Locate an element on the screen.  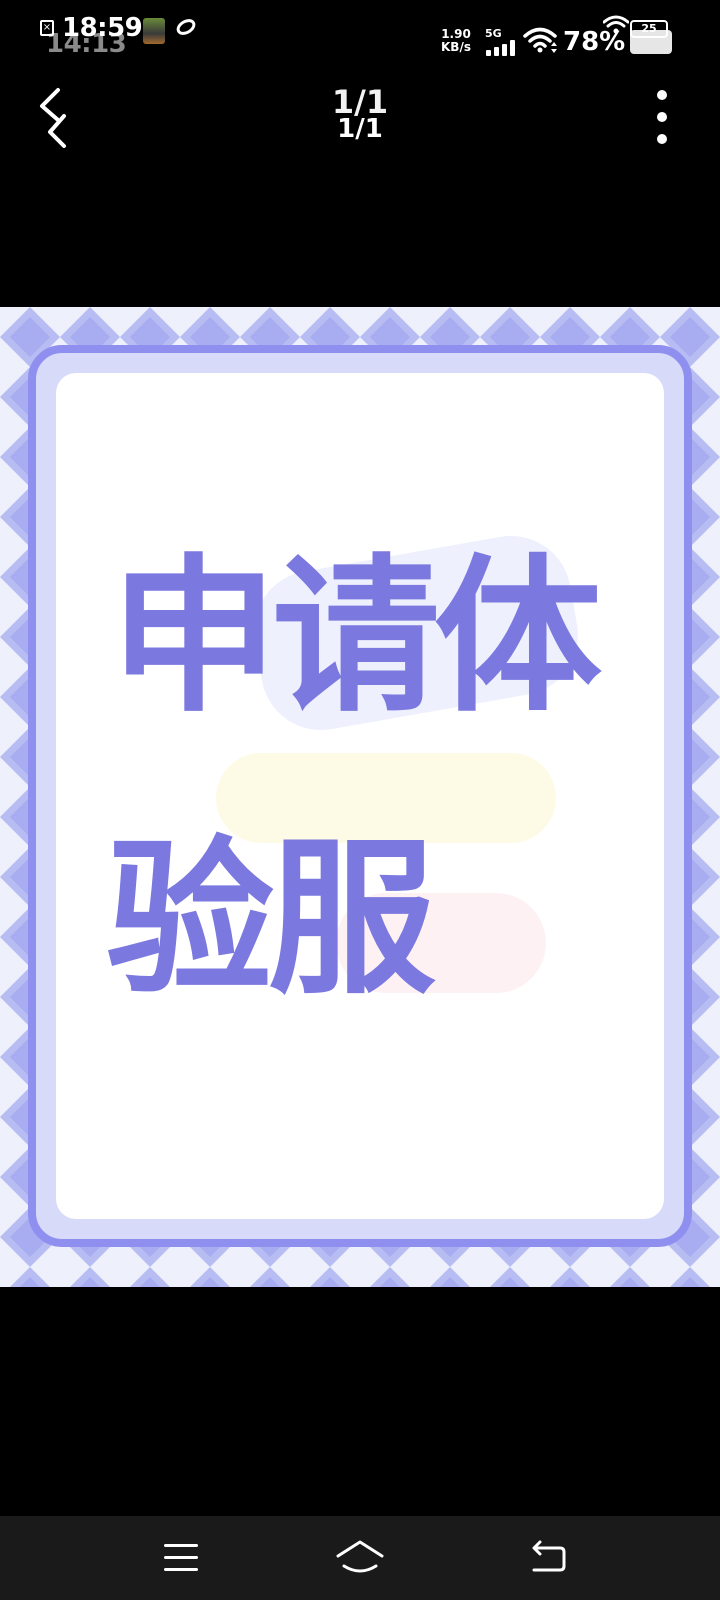
network-type: 5G is located at coordinates (493, 33).